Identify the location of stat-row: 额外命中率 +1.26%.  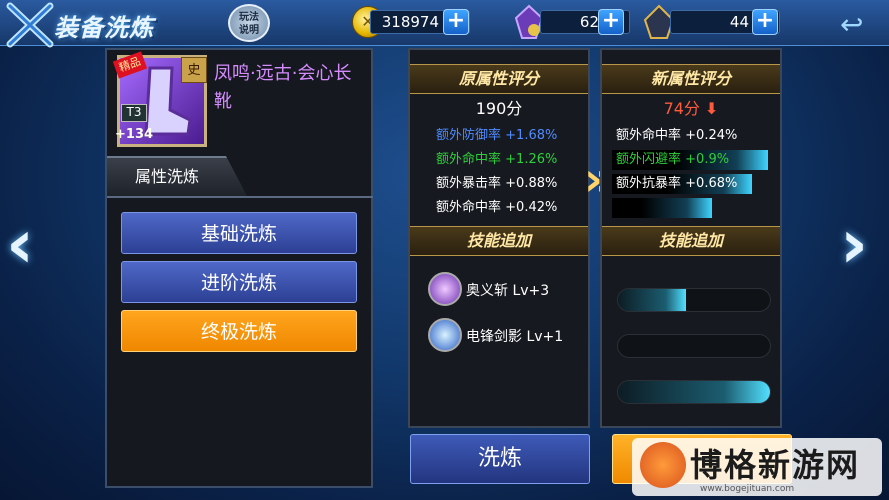
(512, 160).